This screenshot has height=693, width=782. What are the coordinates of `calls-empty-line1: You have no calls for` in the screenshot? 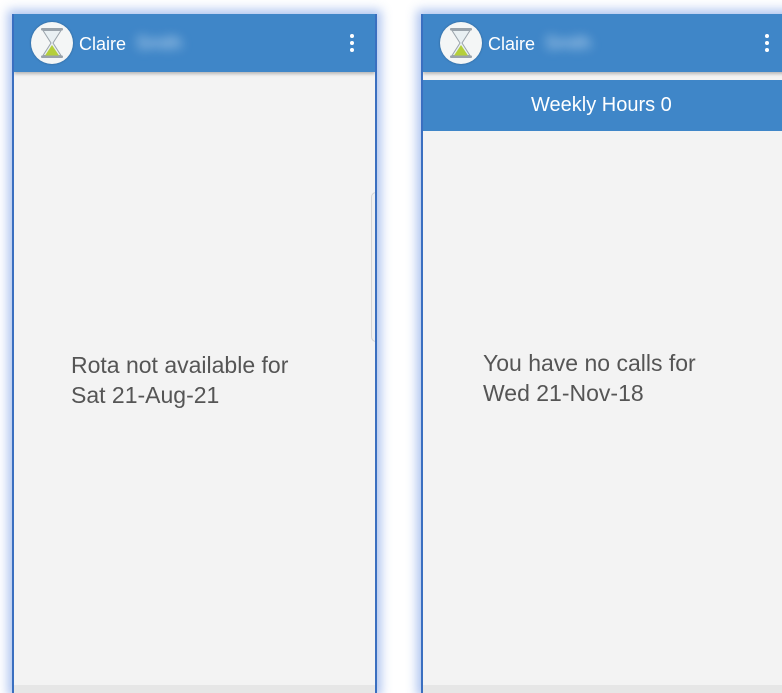 It's located at (589, 363).